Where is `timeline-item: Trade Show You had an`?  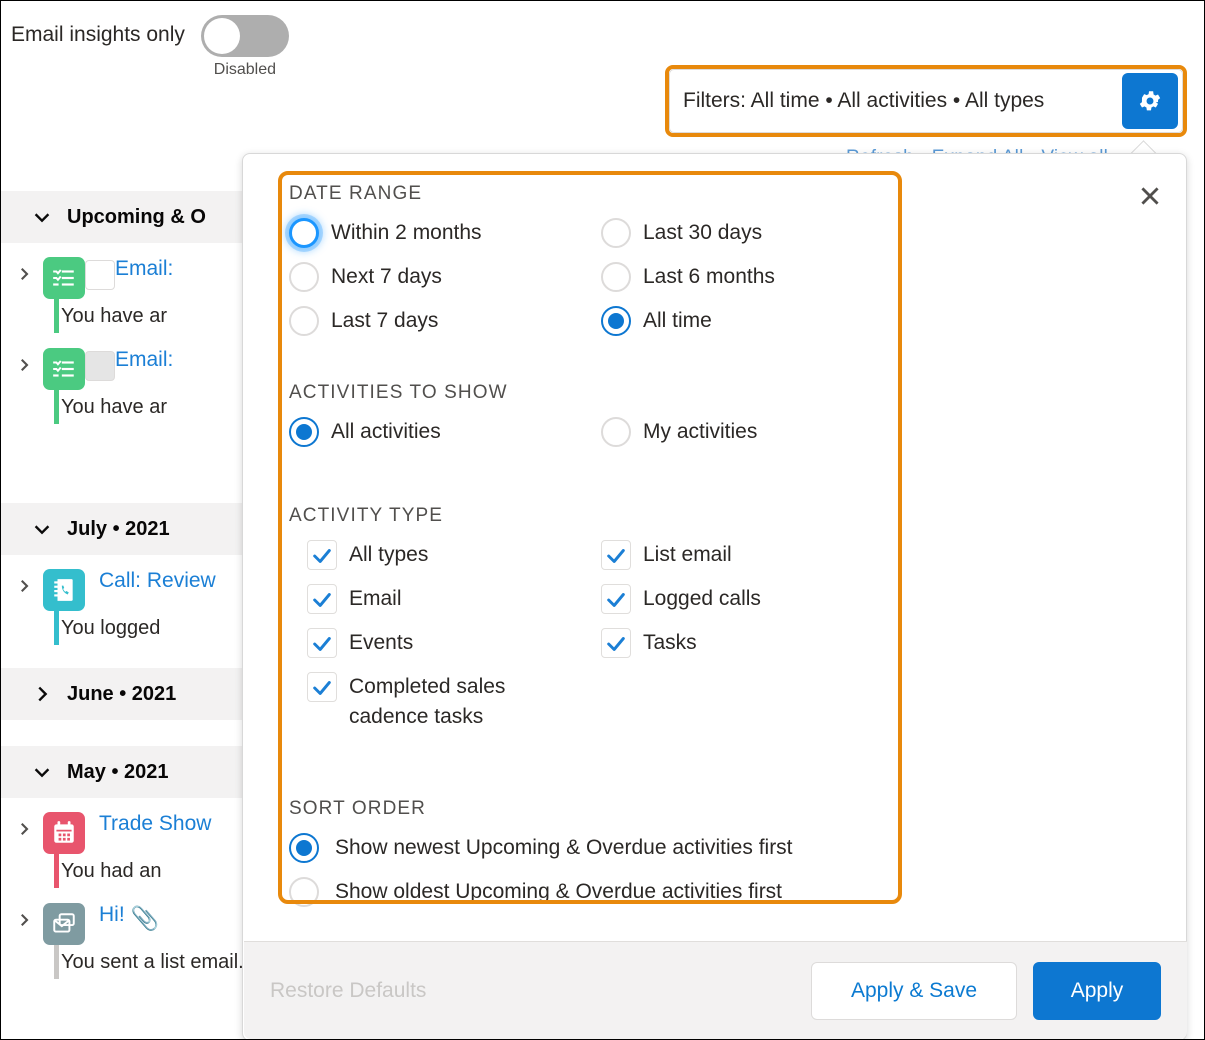
timeline-item: Trade Show You had an is located at coordinates (126, 843).